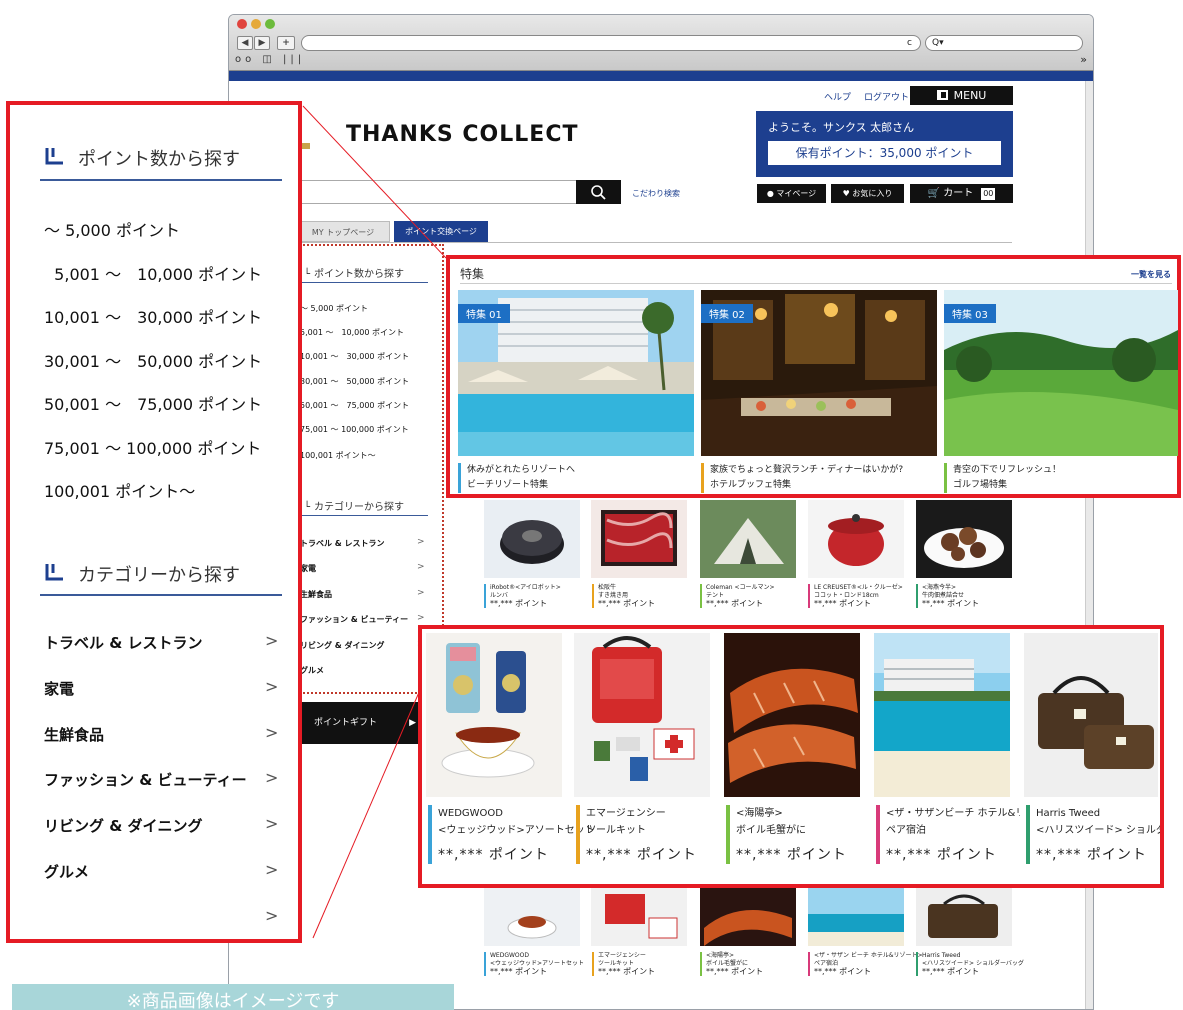 The width and height of the screenshot is (1183, 1010). What do you see at coordinates (521, 470) in the screenshot?
I see `feature-caption-line: 休みがとれたらリゾートへ` at bounding box center [521, 470].